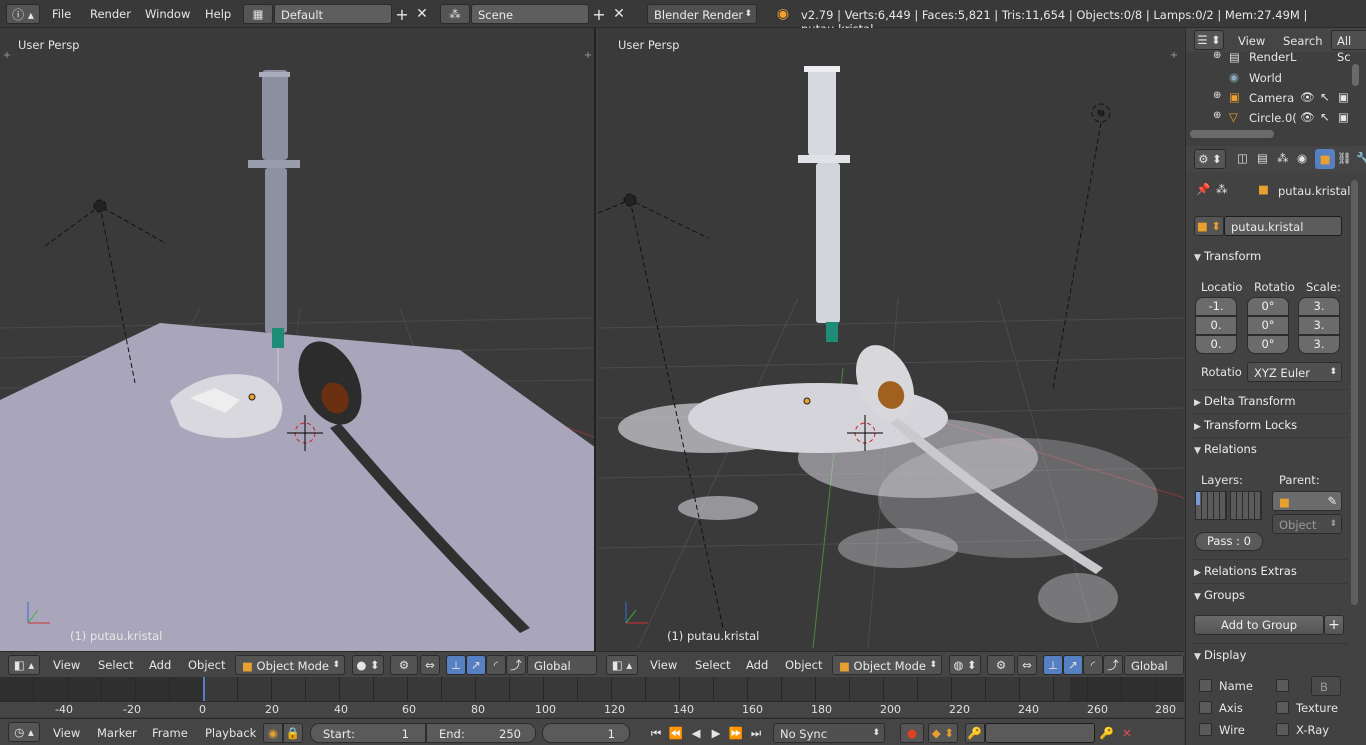 This screenshot has width=1366, height=745. Describe the element at coordinates (293, 733) in the screenshot. I see `lock-icon: 🔒` at that location.